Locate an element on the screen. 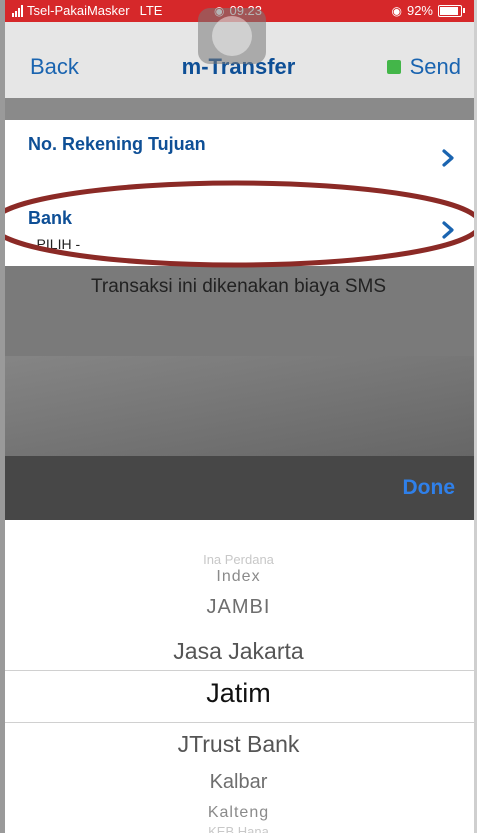 The image size is (477, 833). picker-option: KEB Hana is located at coordinates (238, 828).